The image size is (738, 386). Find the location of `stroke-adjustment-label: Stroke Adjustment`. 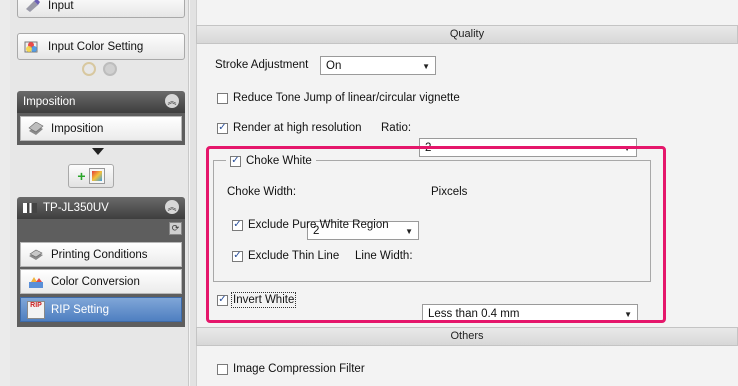

stroke-adjustment-label: Stroke Adjustment is located at coordinates (262, 65).